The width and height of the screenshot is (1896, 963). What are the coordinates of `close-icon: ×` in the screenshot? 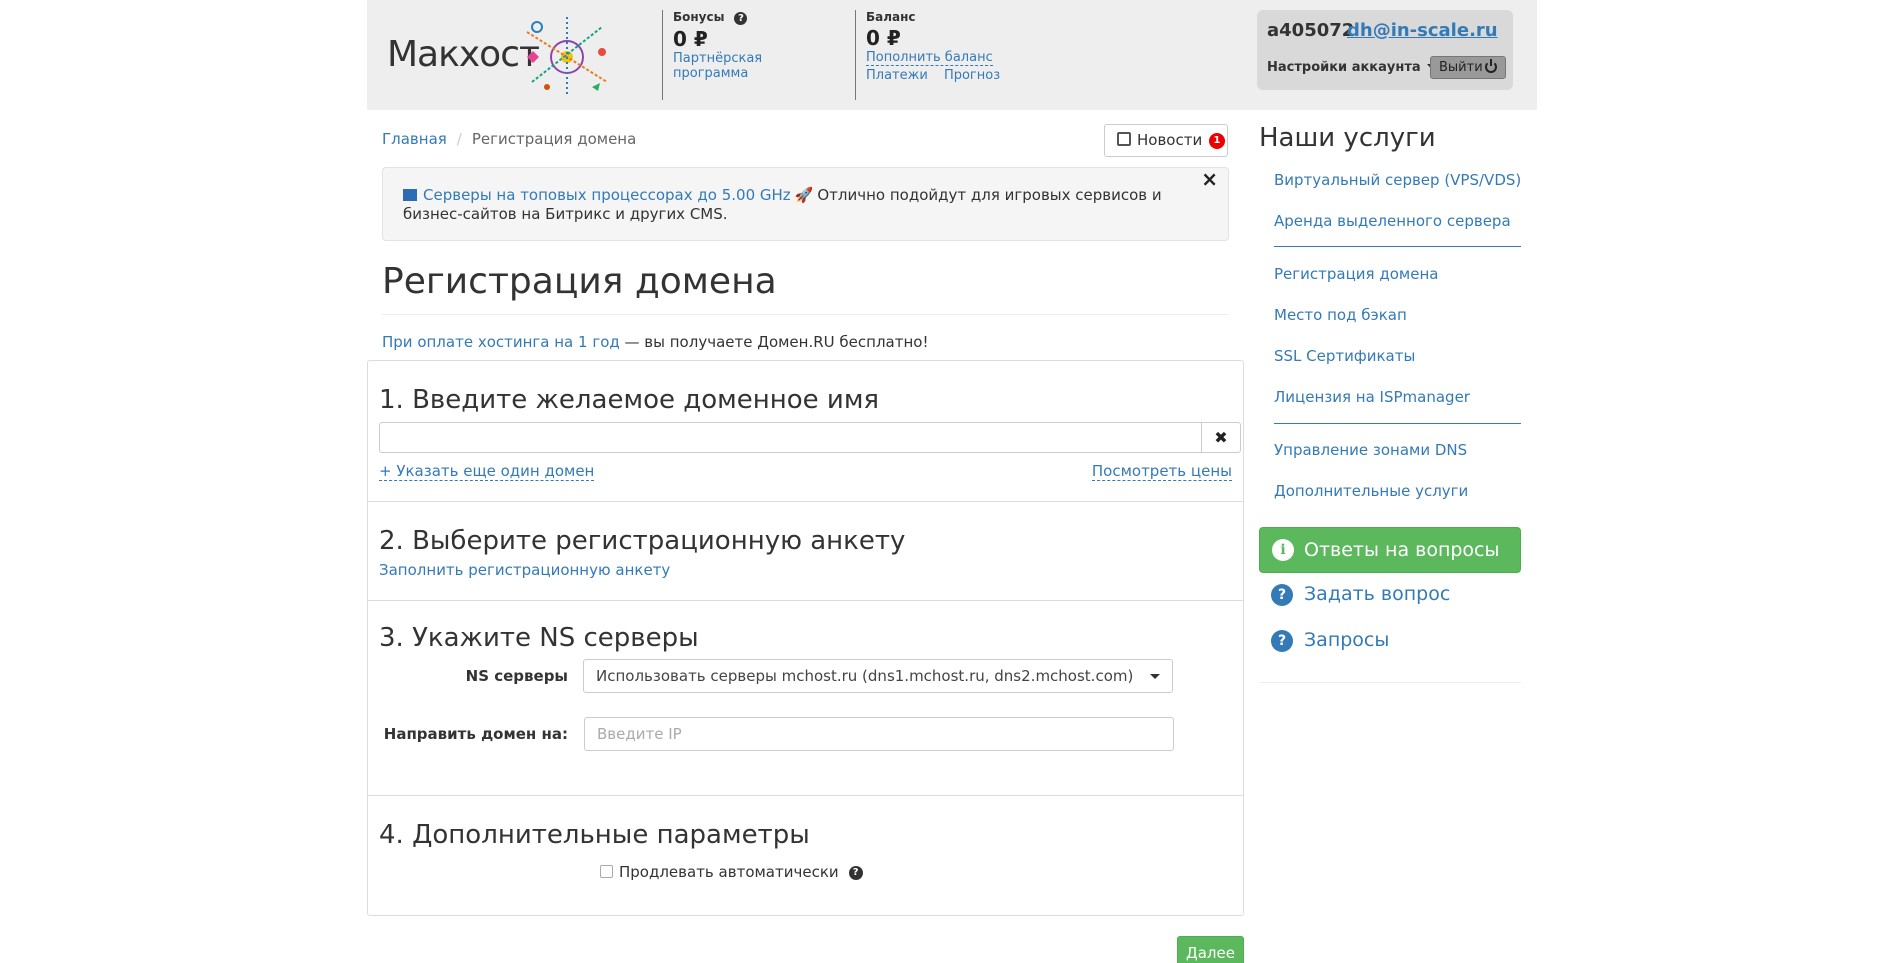 It's located at (1209, 179).